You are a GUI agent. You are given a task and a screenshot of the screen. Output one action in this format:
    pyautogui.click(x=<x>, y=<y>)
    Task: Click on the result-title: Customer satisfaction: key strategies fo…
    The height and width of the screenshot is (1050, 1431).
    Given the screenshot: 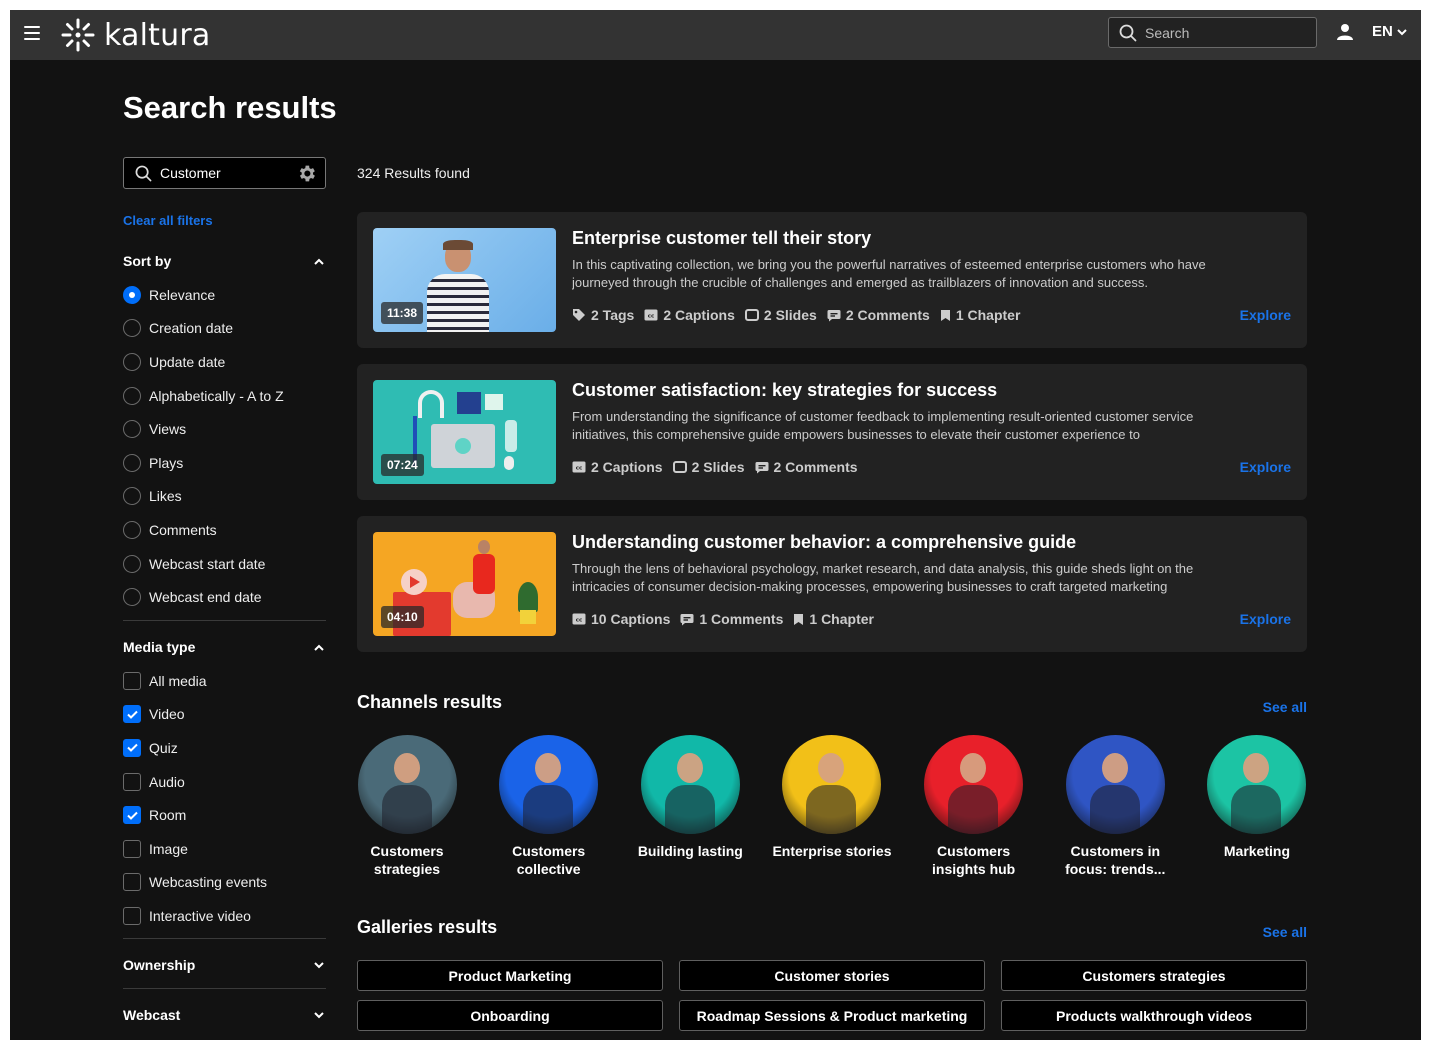 What is the action you would take?
    pyautogui.click(x=784, y=390)
    